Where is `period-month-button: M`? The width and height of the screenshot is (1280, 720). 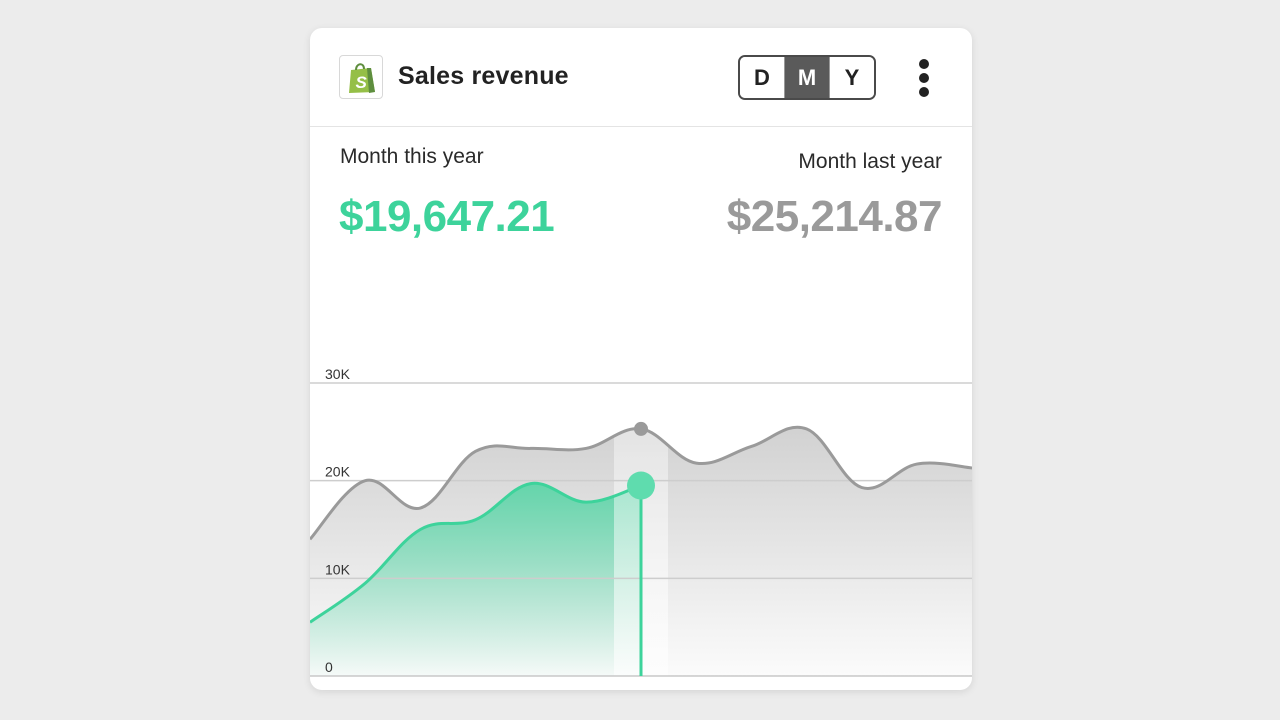 period-month-button: M is located at coordinates (807, 77).